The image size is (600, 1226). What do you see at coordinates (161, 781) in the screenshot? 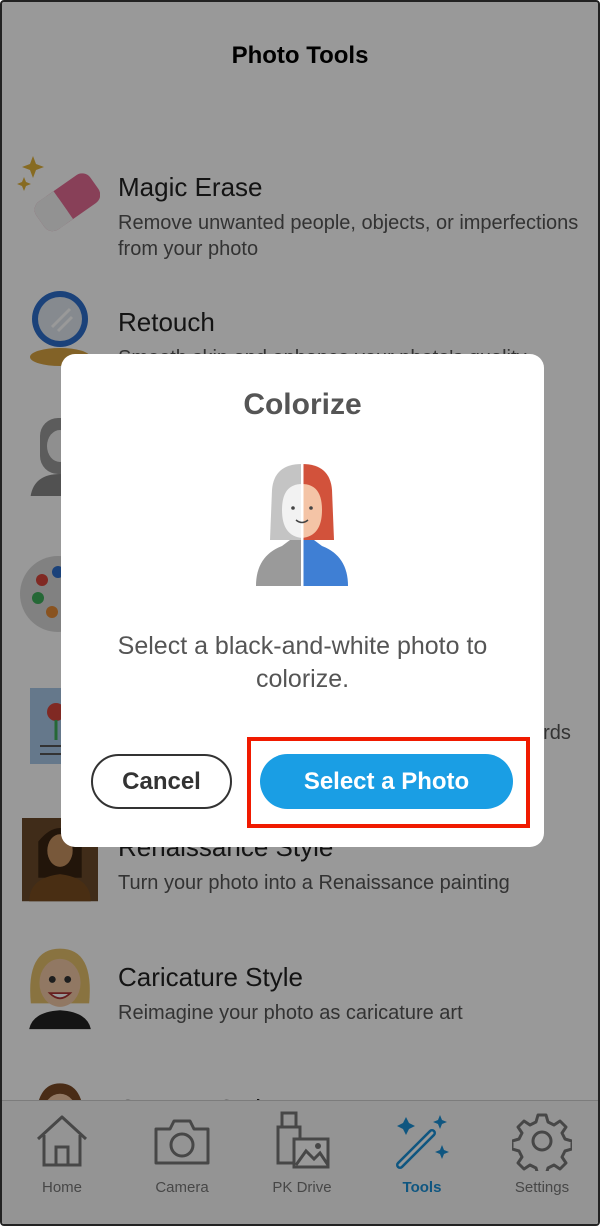
I see `cancel-button: Cancel` at bounding box center [161, 781].